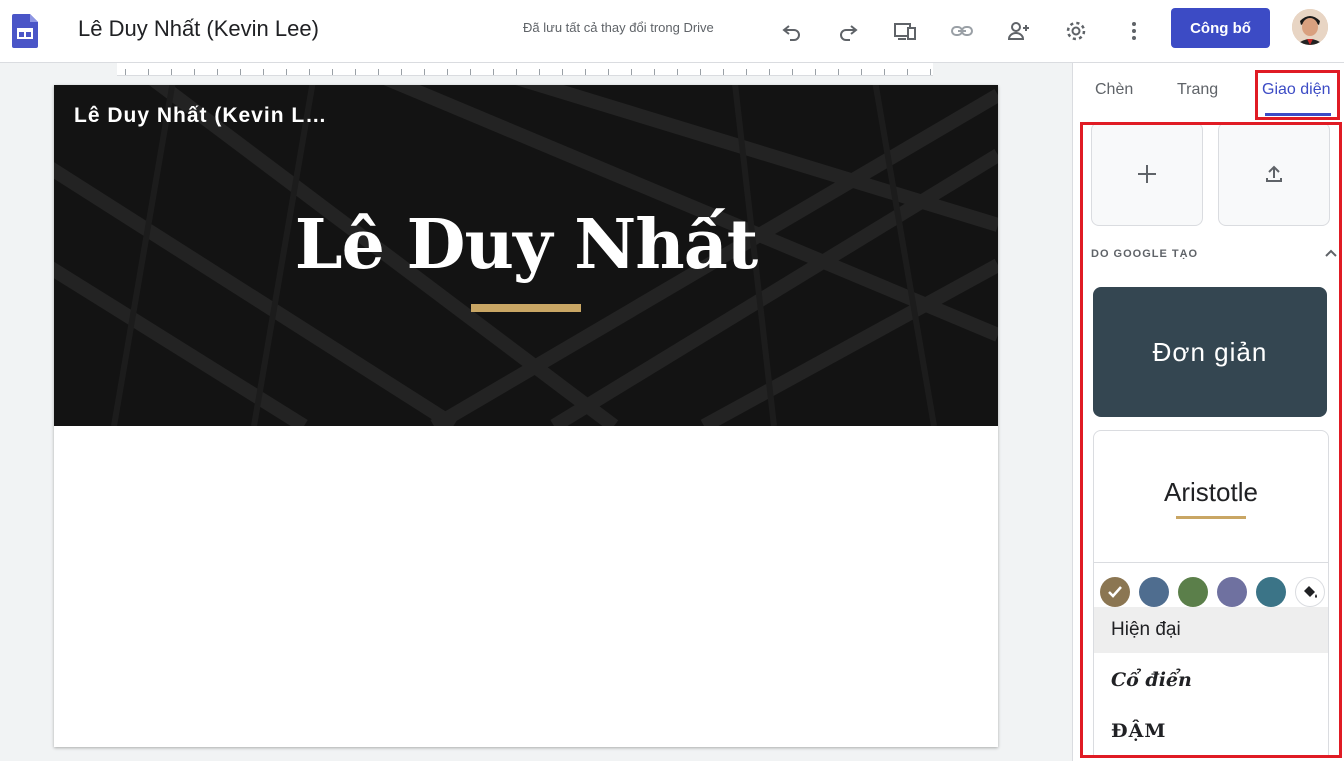  What do you see at coordinates (1220, 28) in the screenshot?
I see `publish-button: Công bố` at bounding box center [1220, 28].